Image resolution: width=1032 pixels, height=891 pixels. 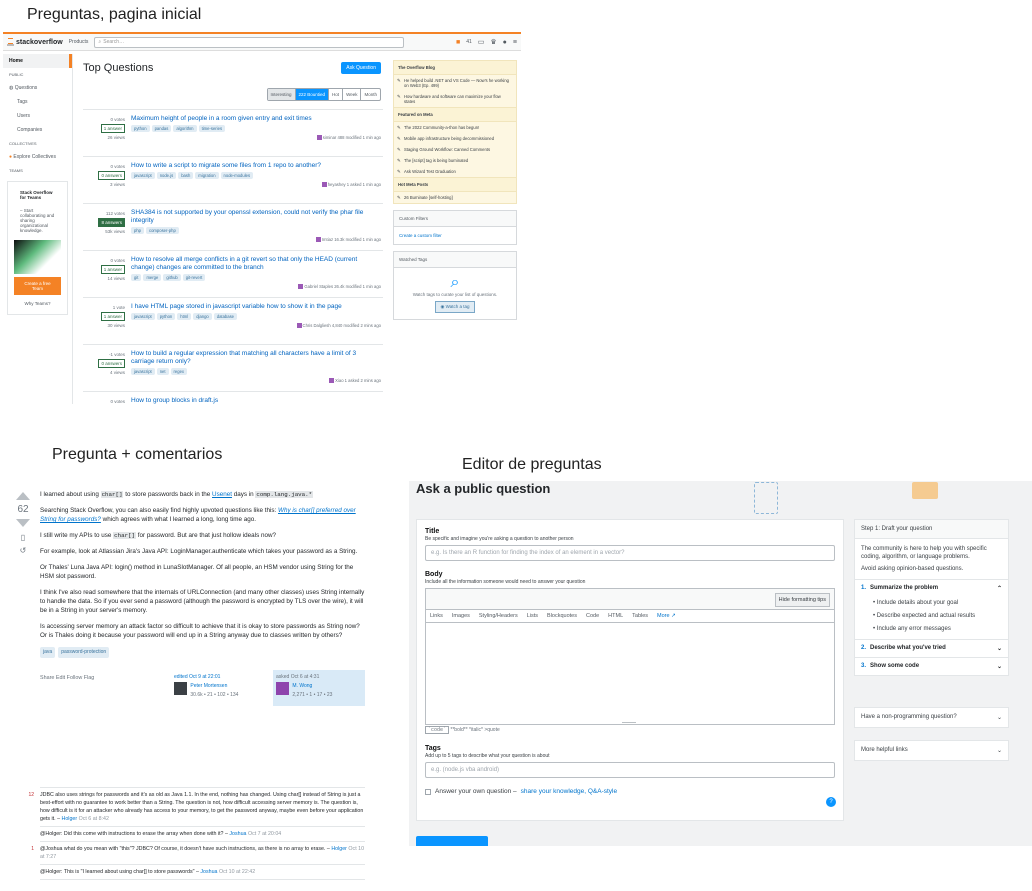 What do you see at coordinates (493, 42) in the screenshot?
I see `achievements-icon: ♛` at bounding box center [493, 42].